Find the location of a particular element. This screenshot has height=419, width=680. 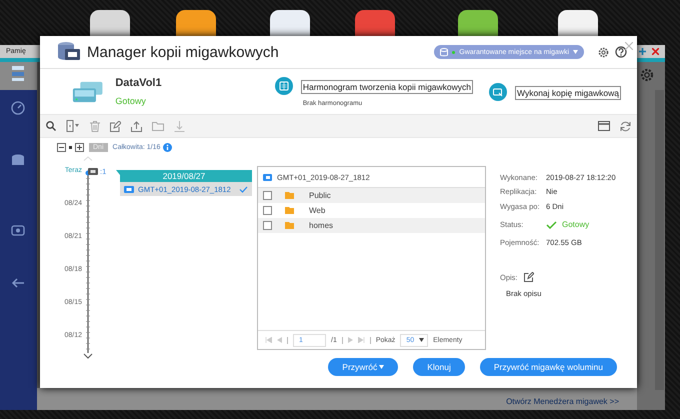

action-button: Klonuj is located at coordinates (439, 367).